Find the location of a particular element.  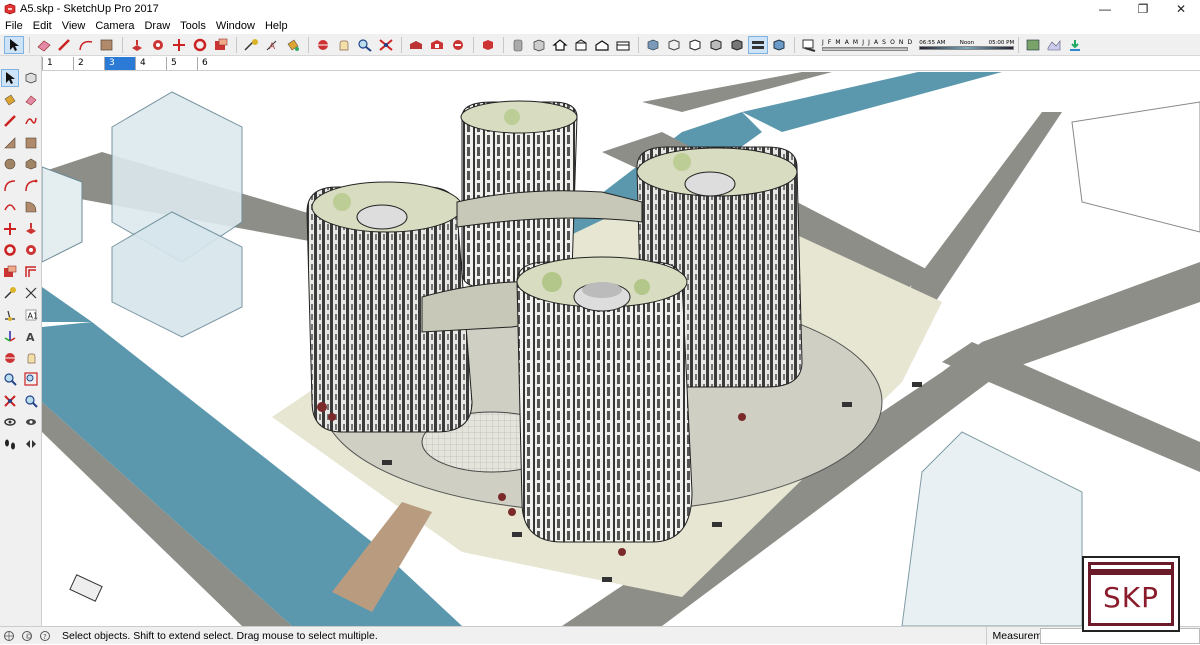

text-icon: A is located at coordinates (272, 45).